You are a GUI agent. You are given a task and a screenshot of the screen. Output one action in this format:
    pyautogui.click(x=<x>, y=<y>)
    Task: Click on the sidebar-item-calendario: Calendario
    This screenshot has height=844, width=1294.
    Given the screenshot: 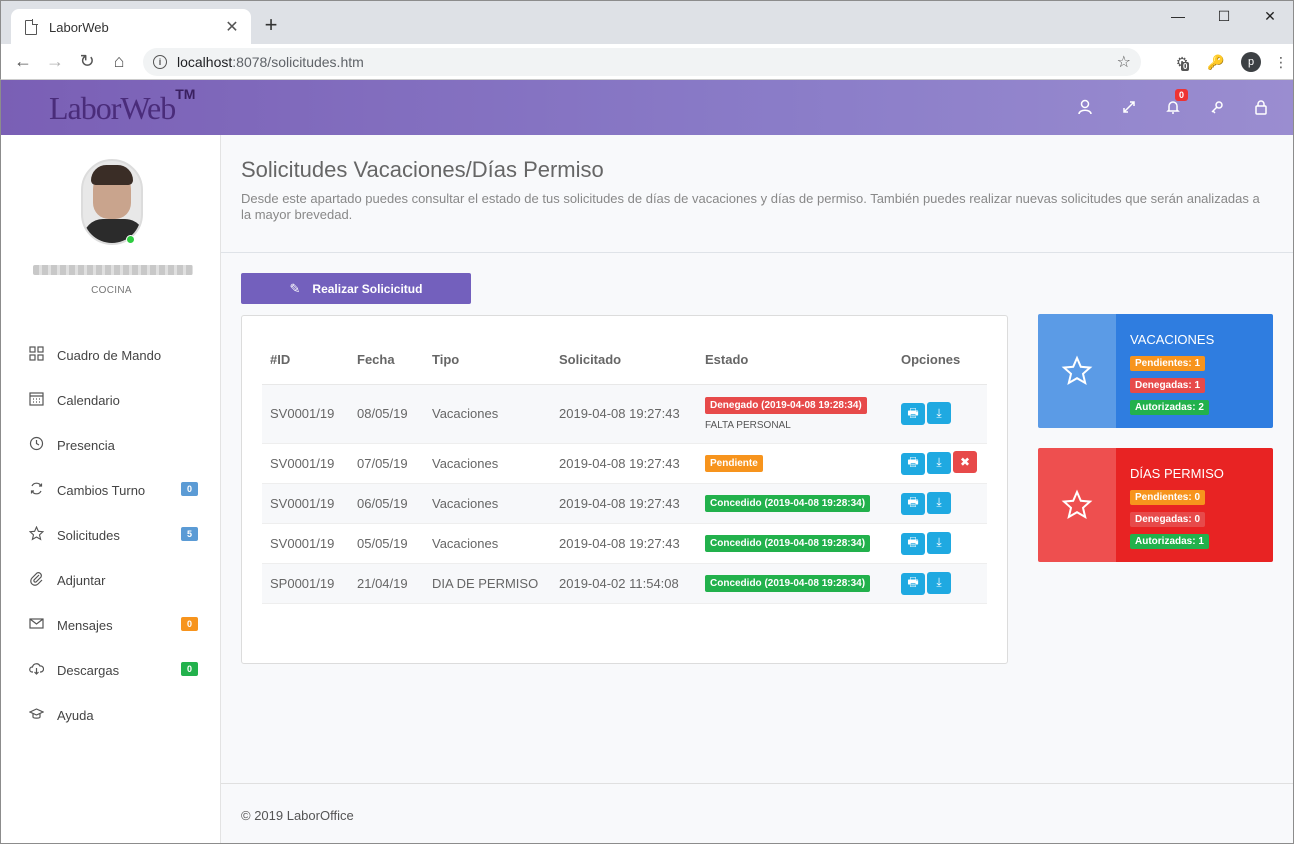 What is the action you would take?
    pyautogui.click(x=111, y=400)
    